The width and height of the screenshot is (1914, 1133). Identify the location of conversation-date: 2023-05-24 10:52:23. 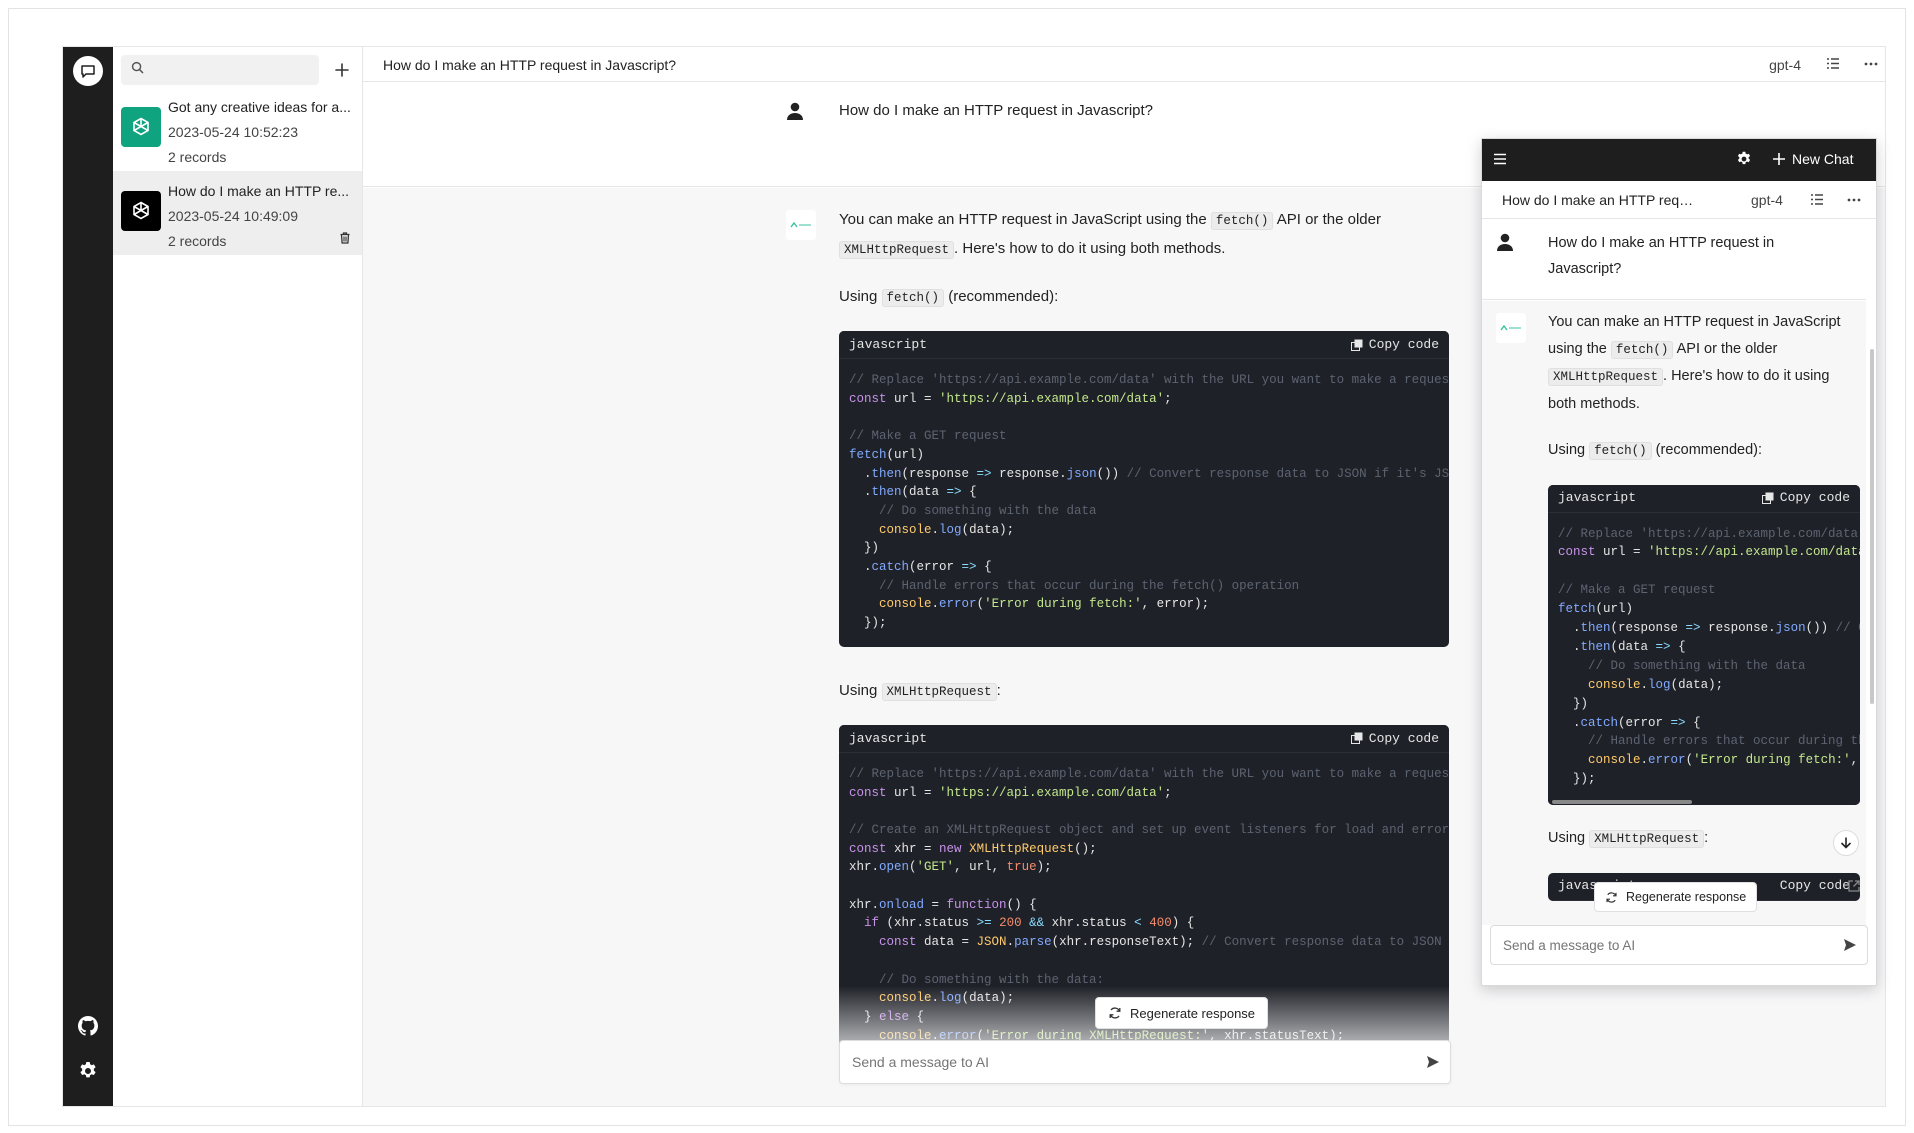
(233, 132).